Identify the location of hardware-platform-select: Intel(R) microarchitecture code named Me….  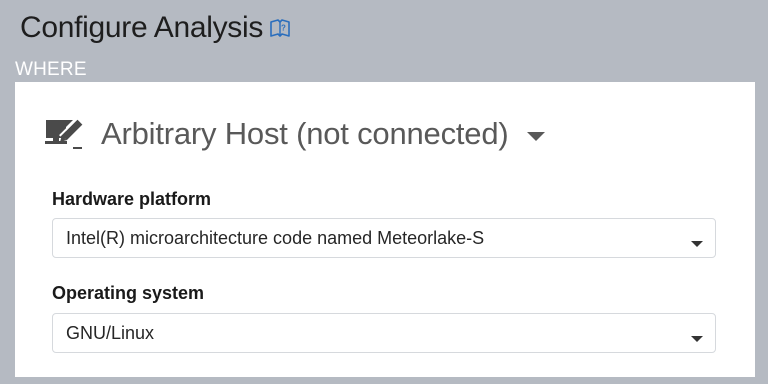
(384, 238).